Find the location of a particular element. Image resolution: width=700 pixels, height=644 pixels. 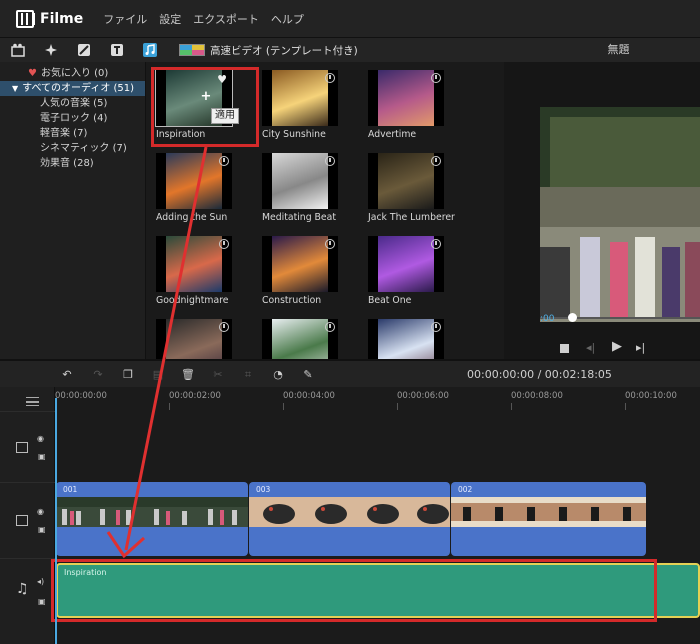

menu-settings: 設定 is located at coordinates (170, 19).